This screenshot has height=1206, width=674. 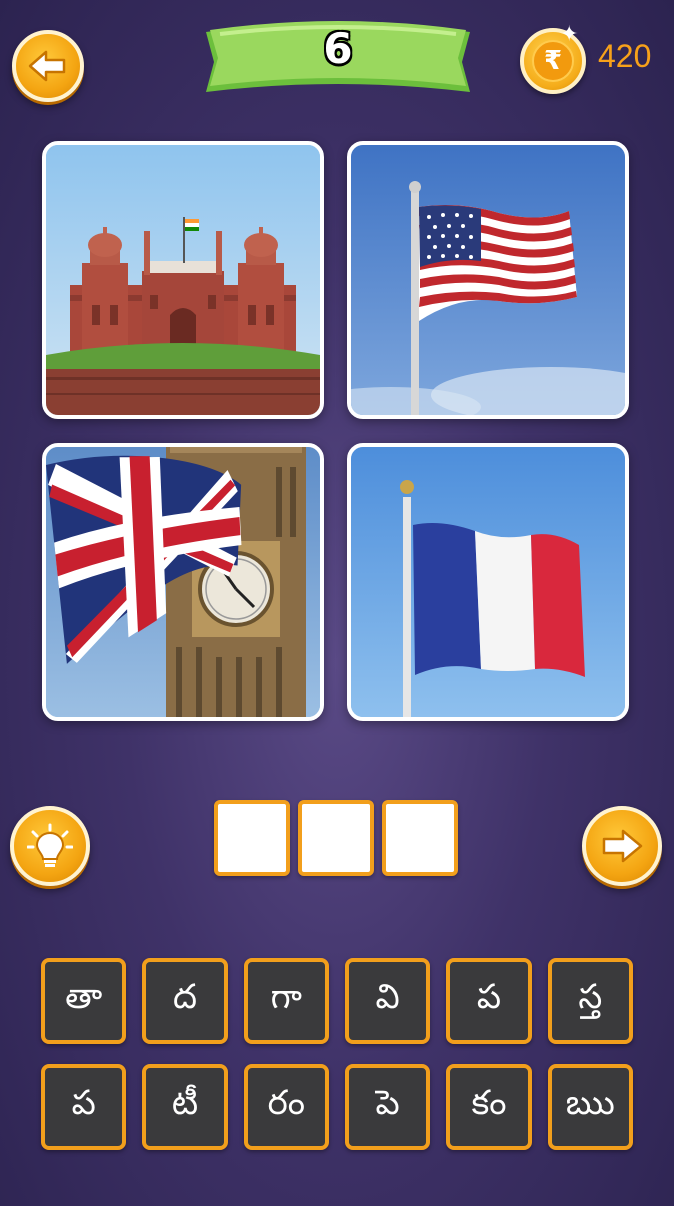 I want to click on level-number: 6, so click(x=338, y=48).